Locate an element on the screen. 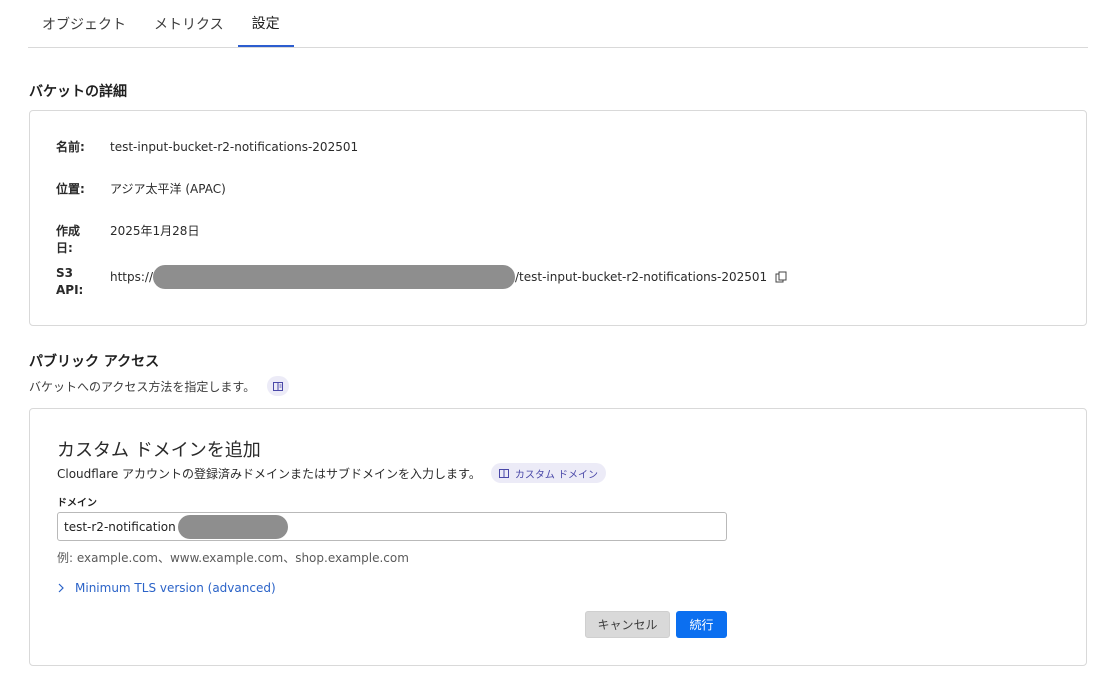 The image size is (1097, 674). name-label: 名前: is located at coordinates (70, 147).